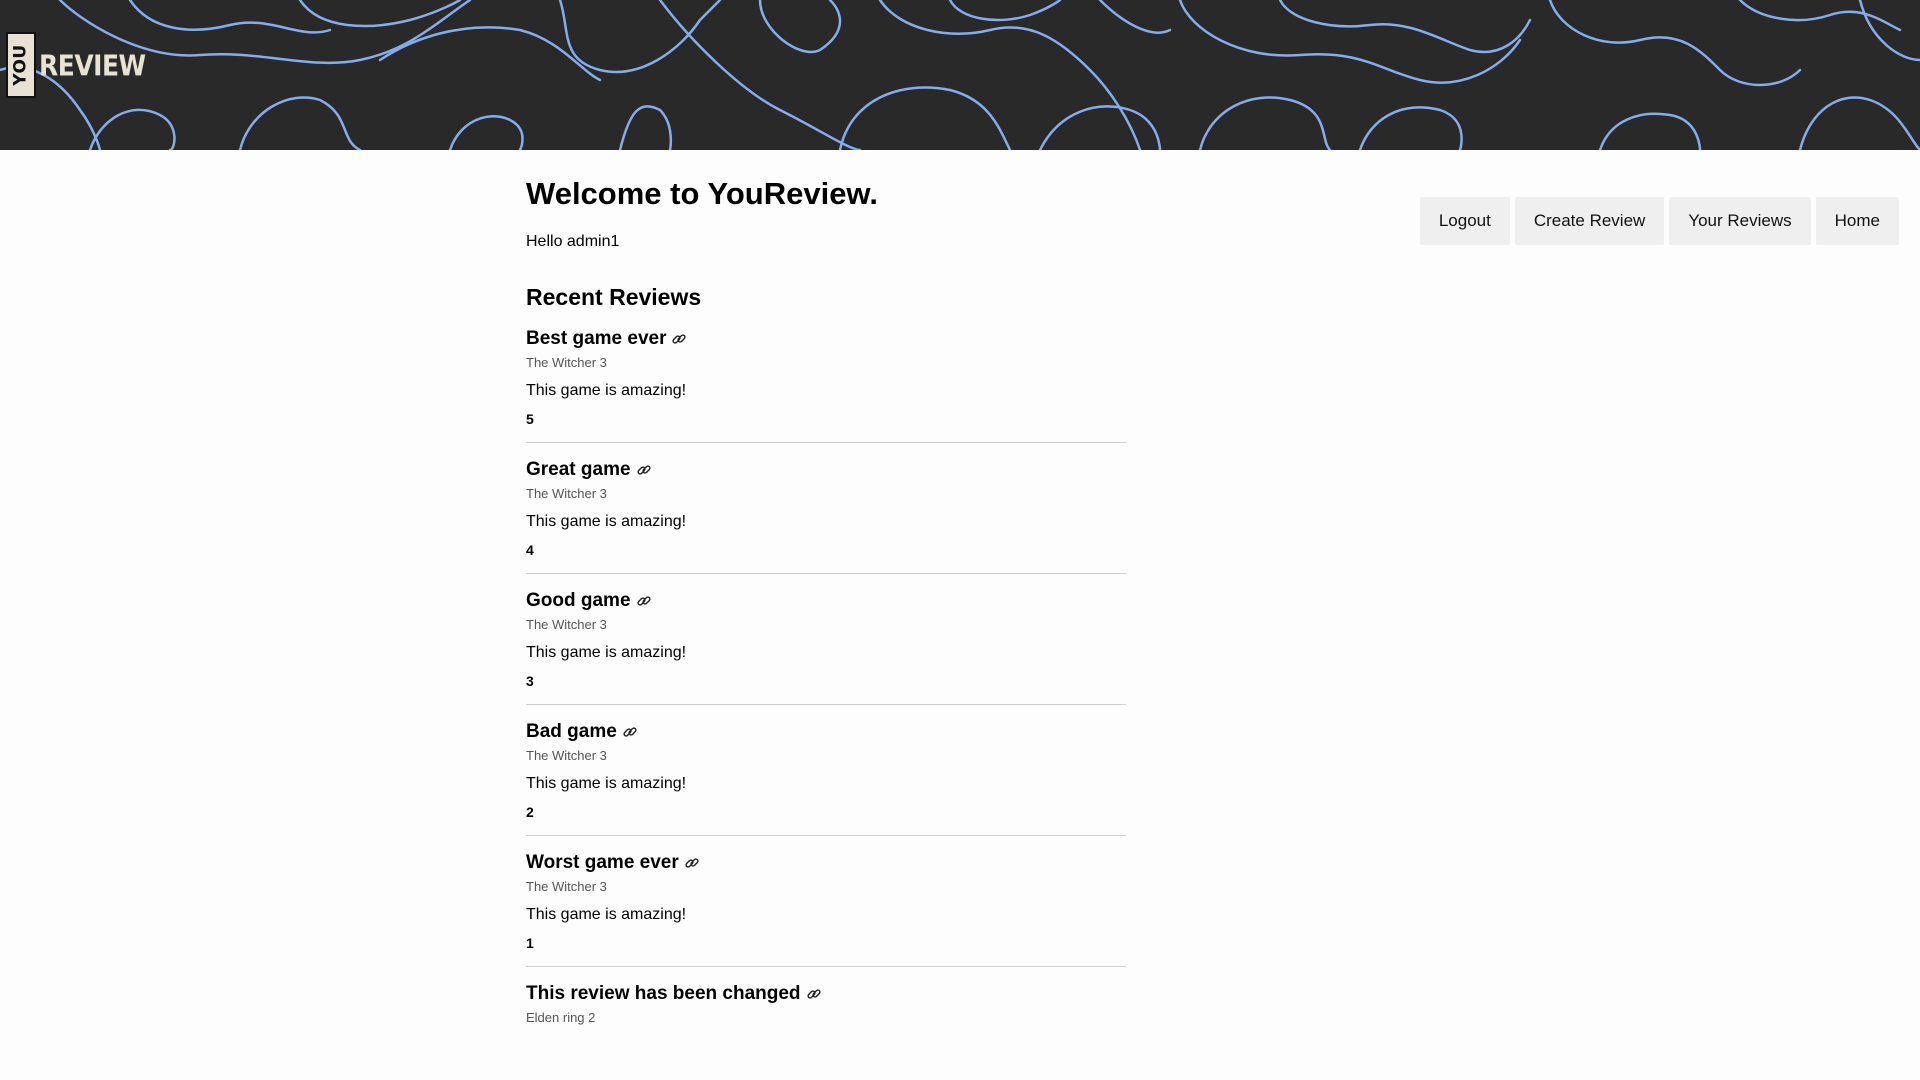 Image resolution: width=1920 pixels, height=1080 pixels. I want to click on review-score: 3, so click(530, 681).